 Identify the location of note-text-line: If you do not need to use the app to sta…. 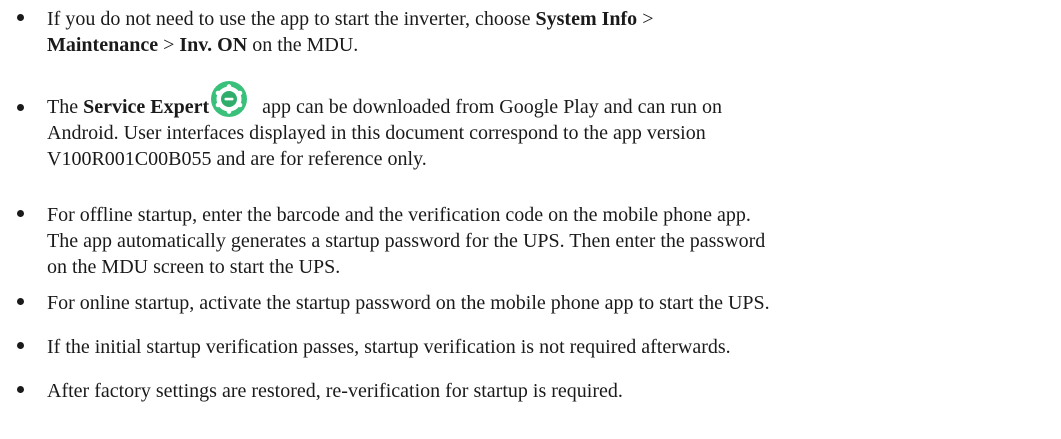
(350, 19).